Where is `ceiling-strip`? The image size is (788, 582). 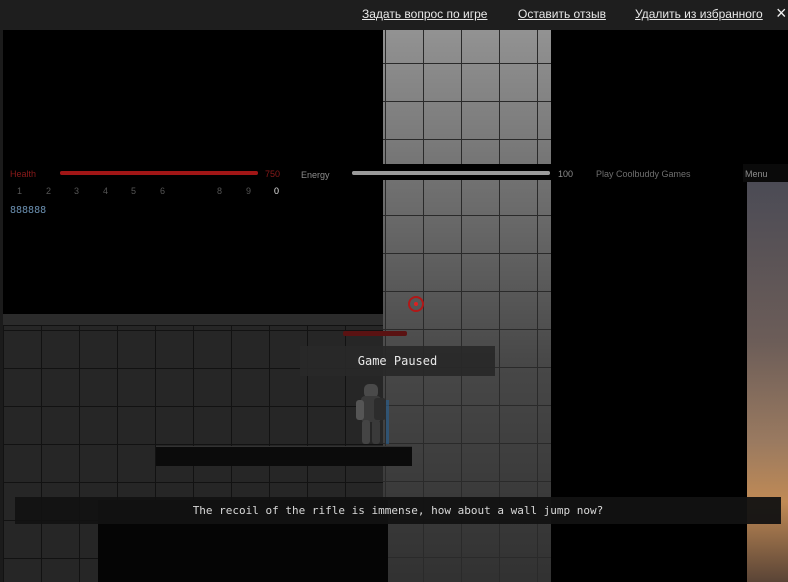 ceiling-strip is located at coordinates (193, 320).